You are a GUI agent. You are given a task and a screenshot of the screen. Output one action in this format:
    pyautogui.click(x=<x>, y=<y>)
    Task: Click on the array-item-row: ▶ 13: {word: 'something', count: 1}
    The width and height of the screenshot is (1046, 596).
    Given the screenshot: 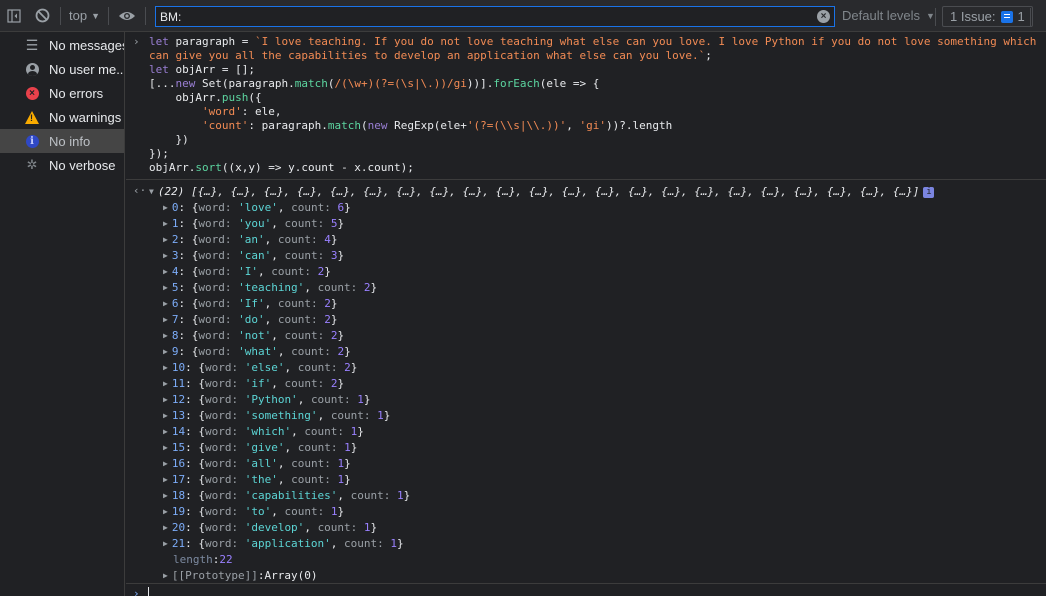 What is the action you would take?
    pyautogui.click(x=586, y=416)
    